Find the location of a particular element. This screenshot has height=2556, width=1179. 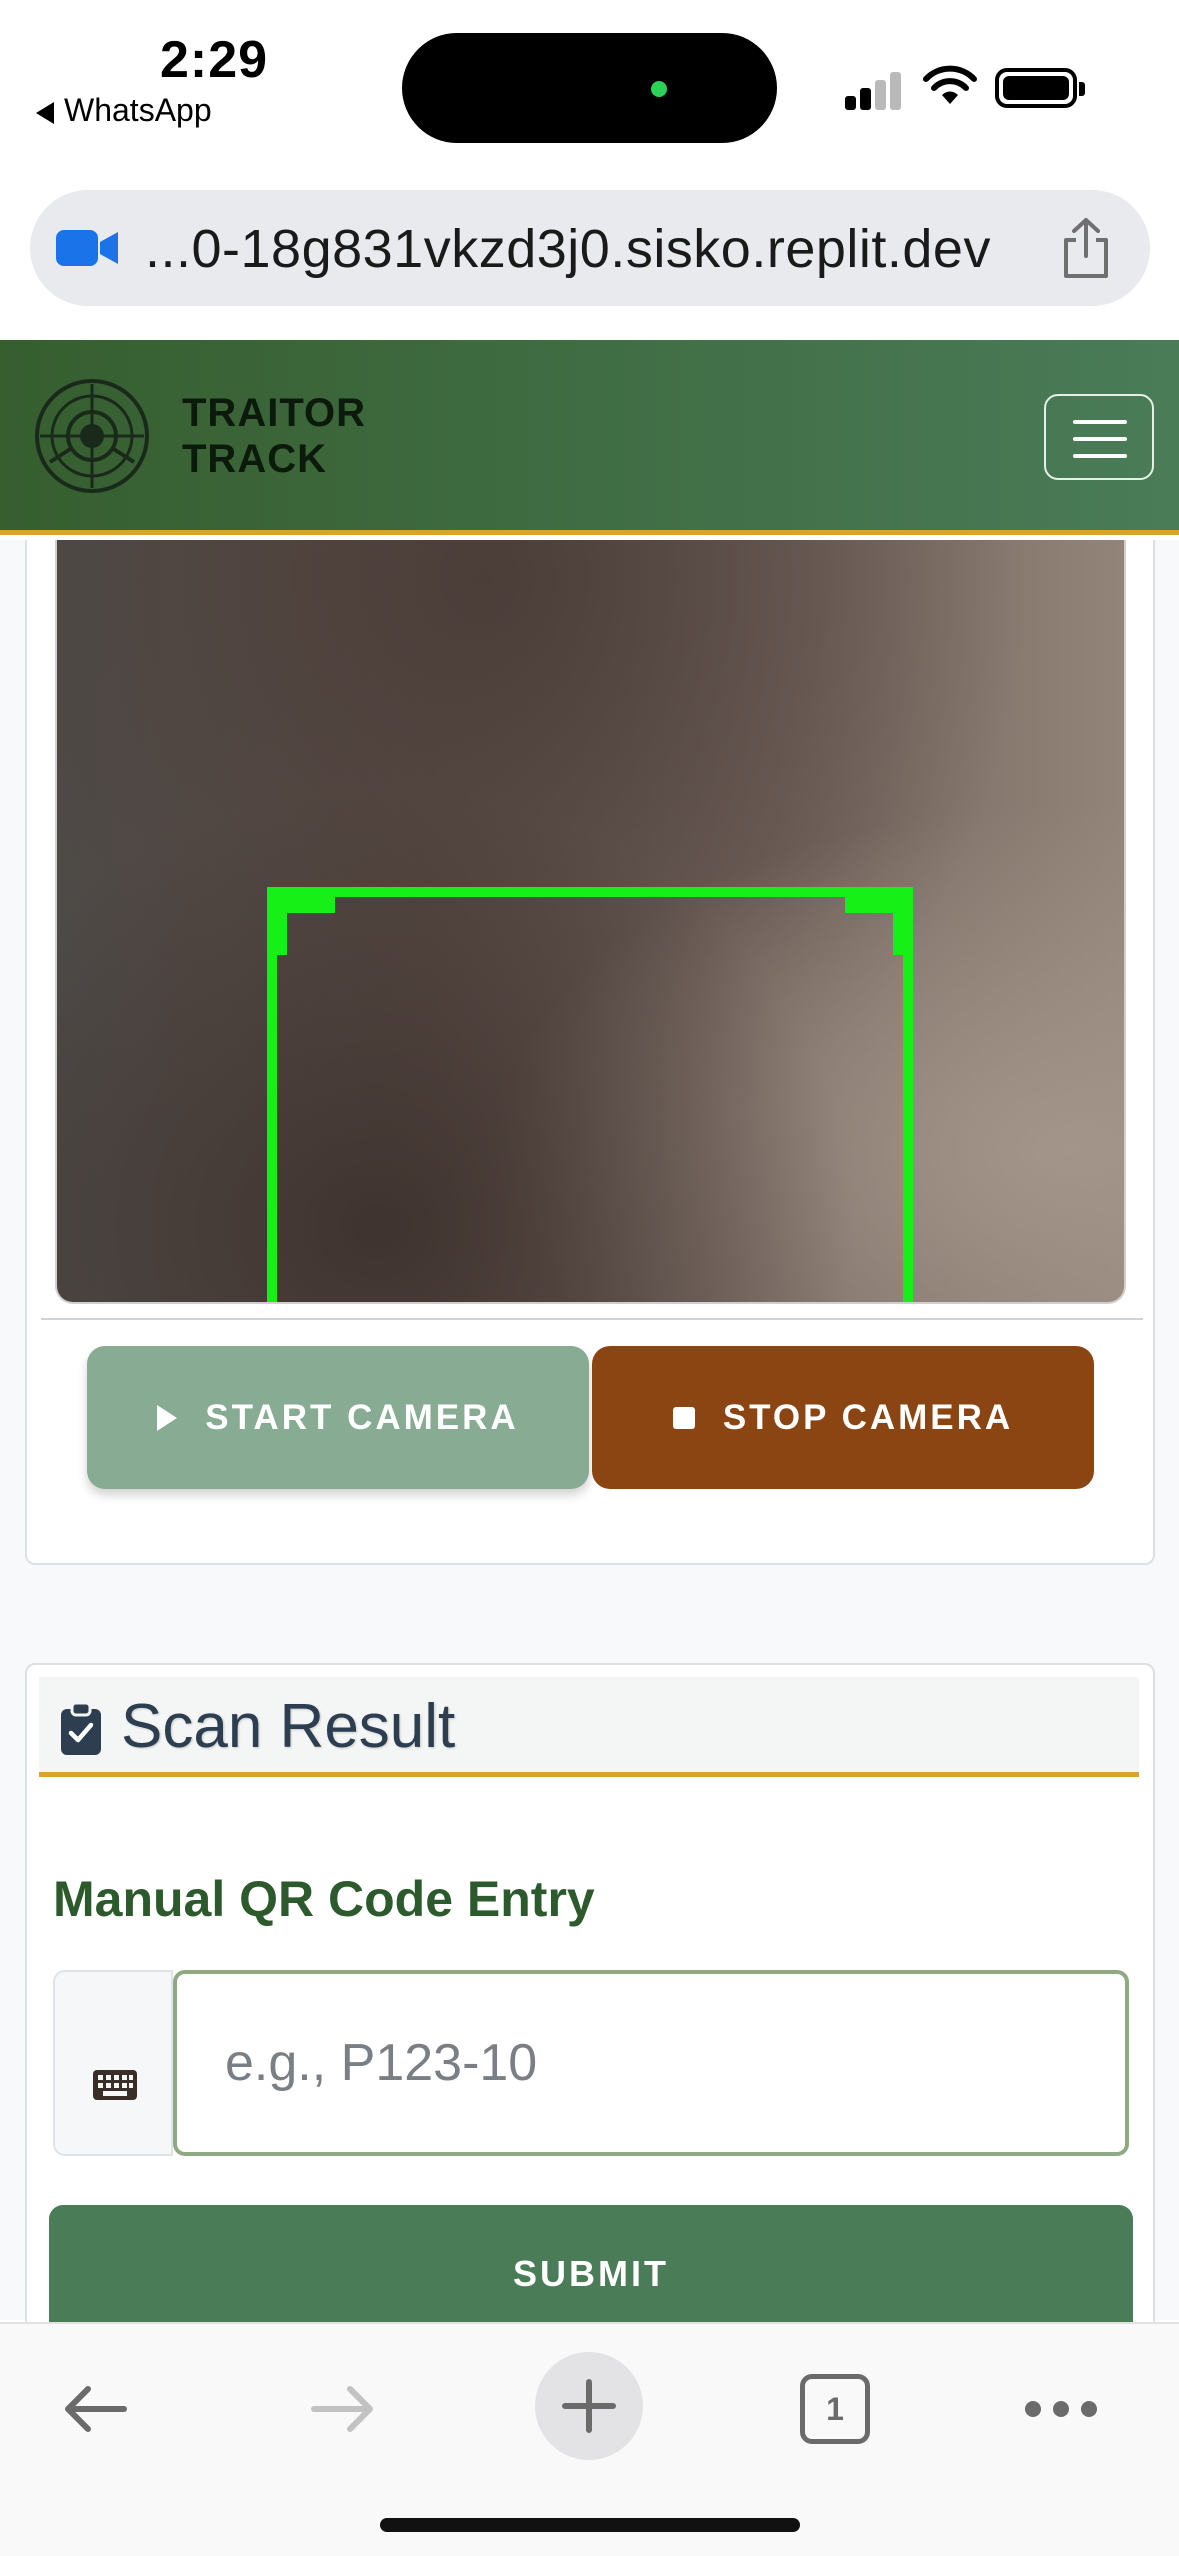

divider is located at coordinates (592, 1319).